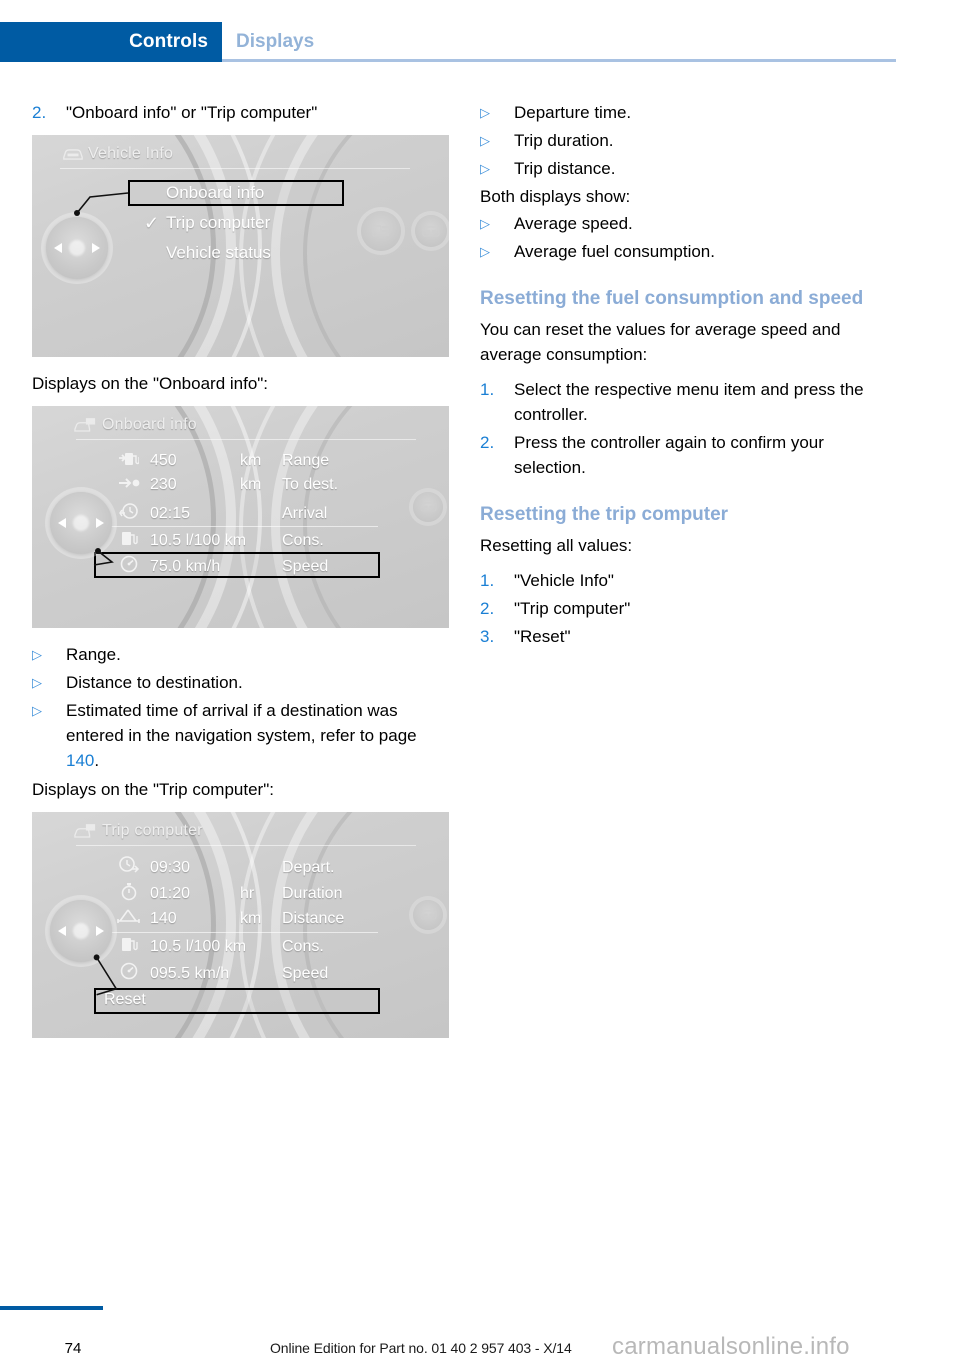 The height and width of the screenshot is (1362, 960). What do you see at coordinates (73, 154) in the screenshot?
I see `car-icon` at bounding box center [73, 154].